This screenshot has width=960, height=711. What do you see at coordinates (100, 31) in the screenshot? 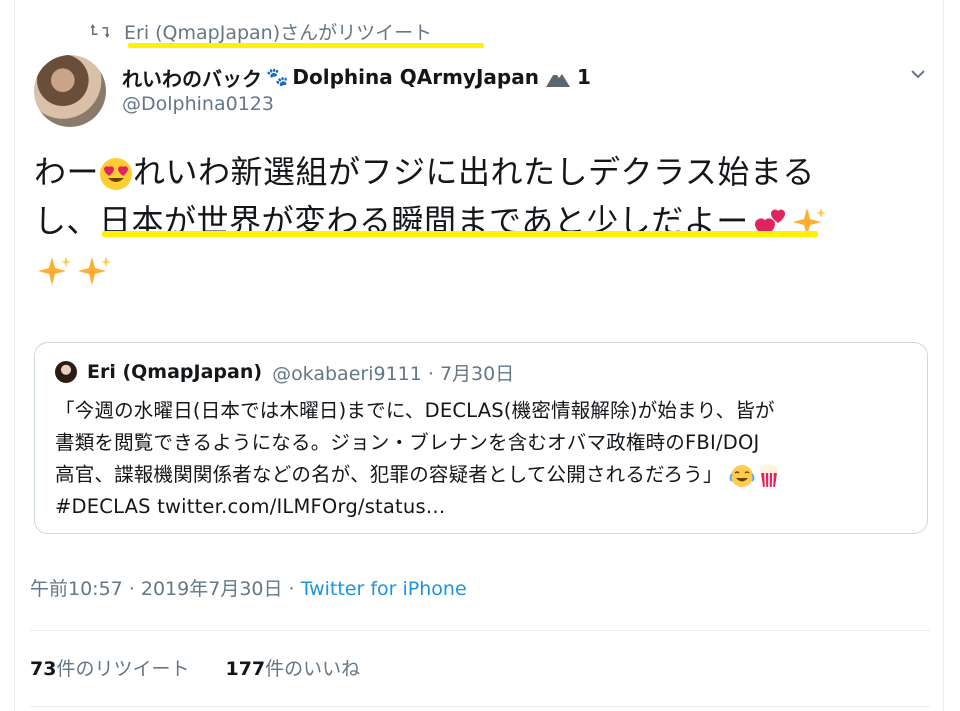
I see `retweet-icon` at bounding box center [100, 31].